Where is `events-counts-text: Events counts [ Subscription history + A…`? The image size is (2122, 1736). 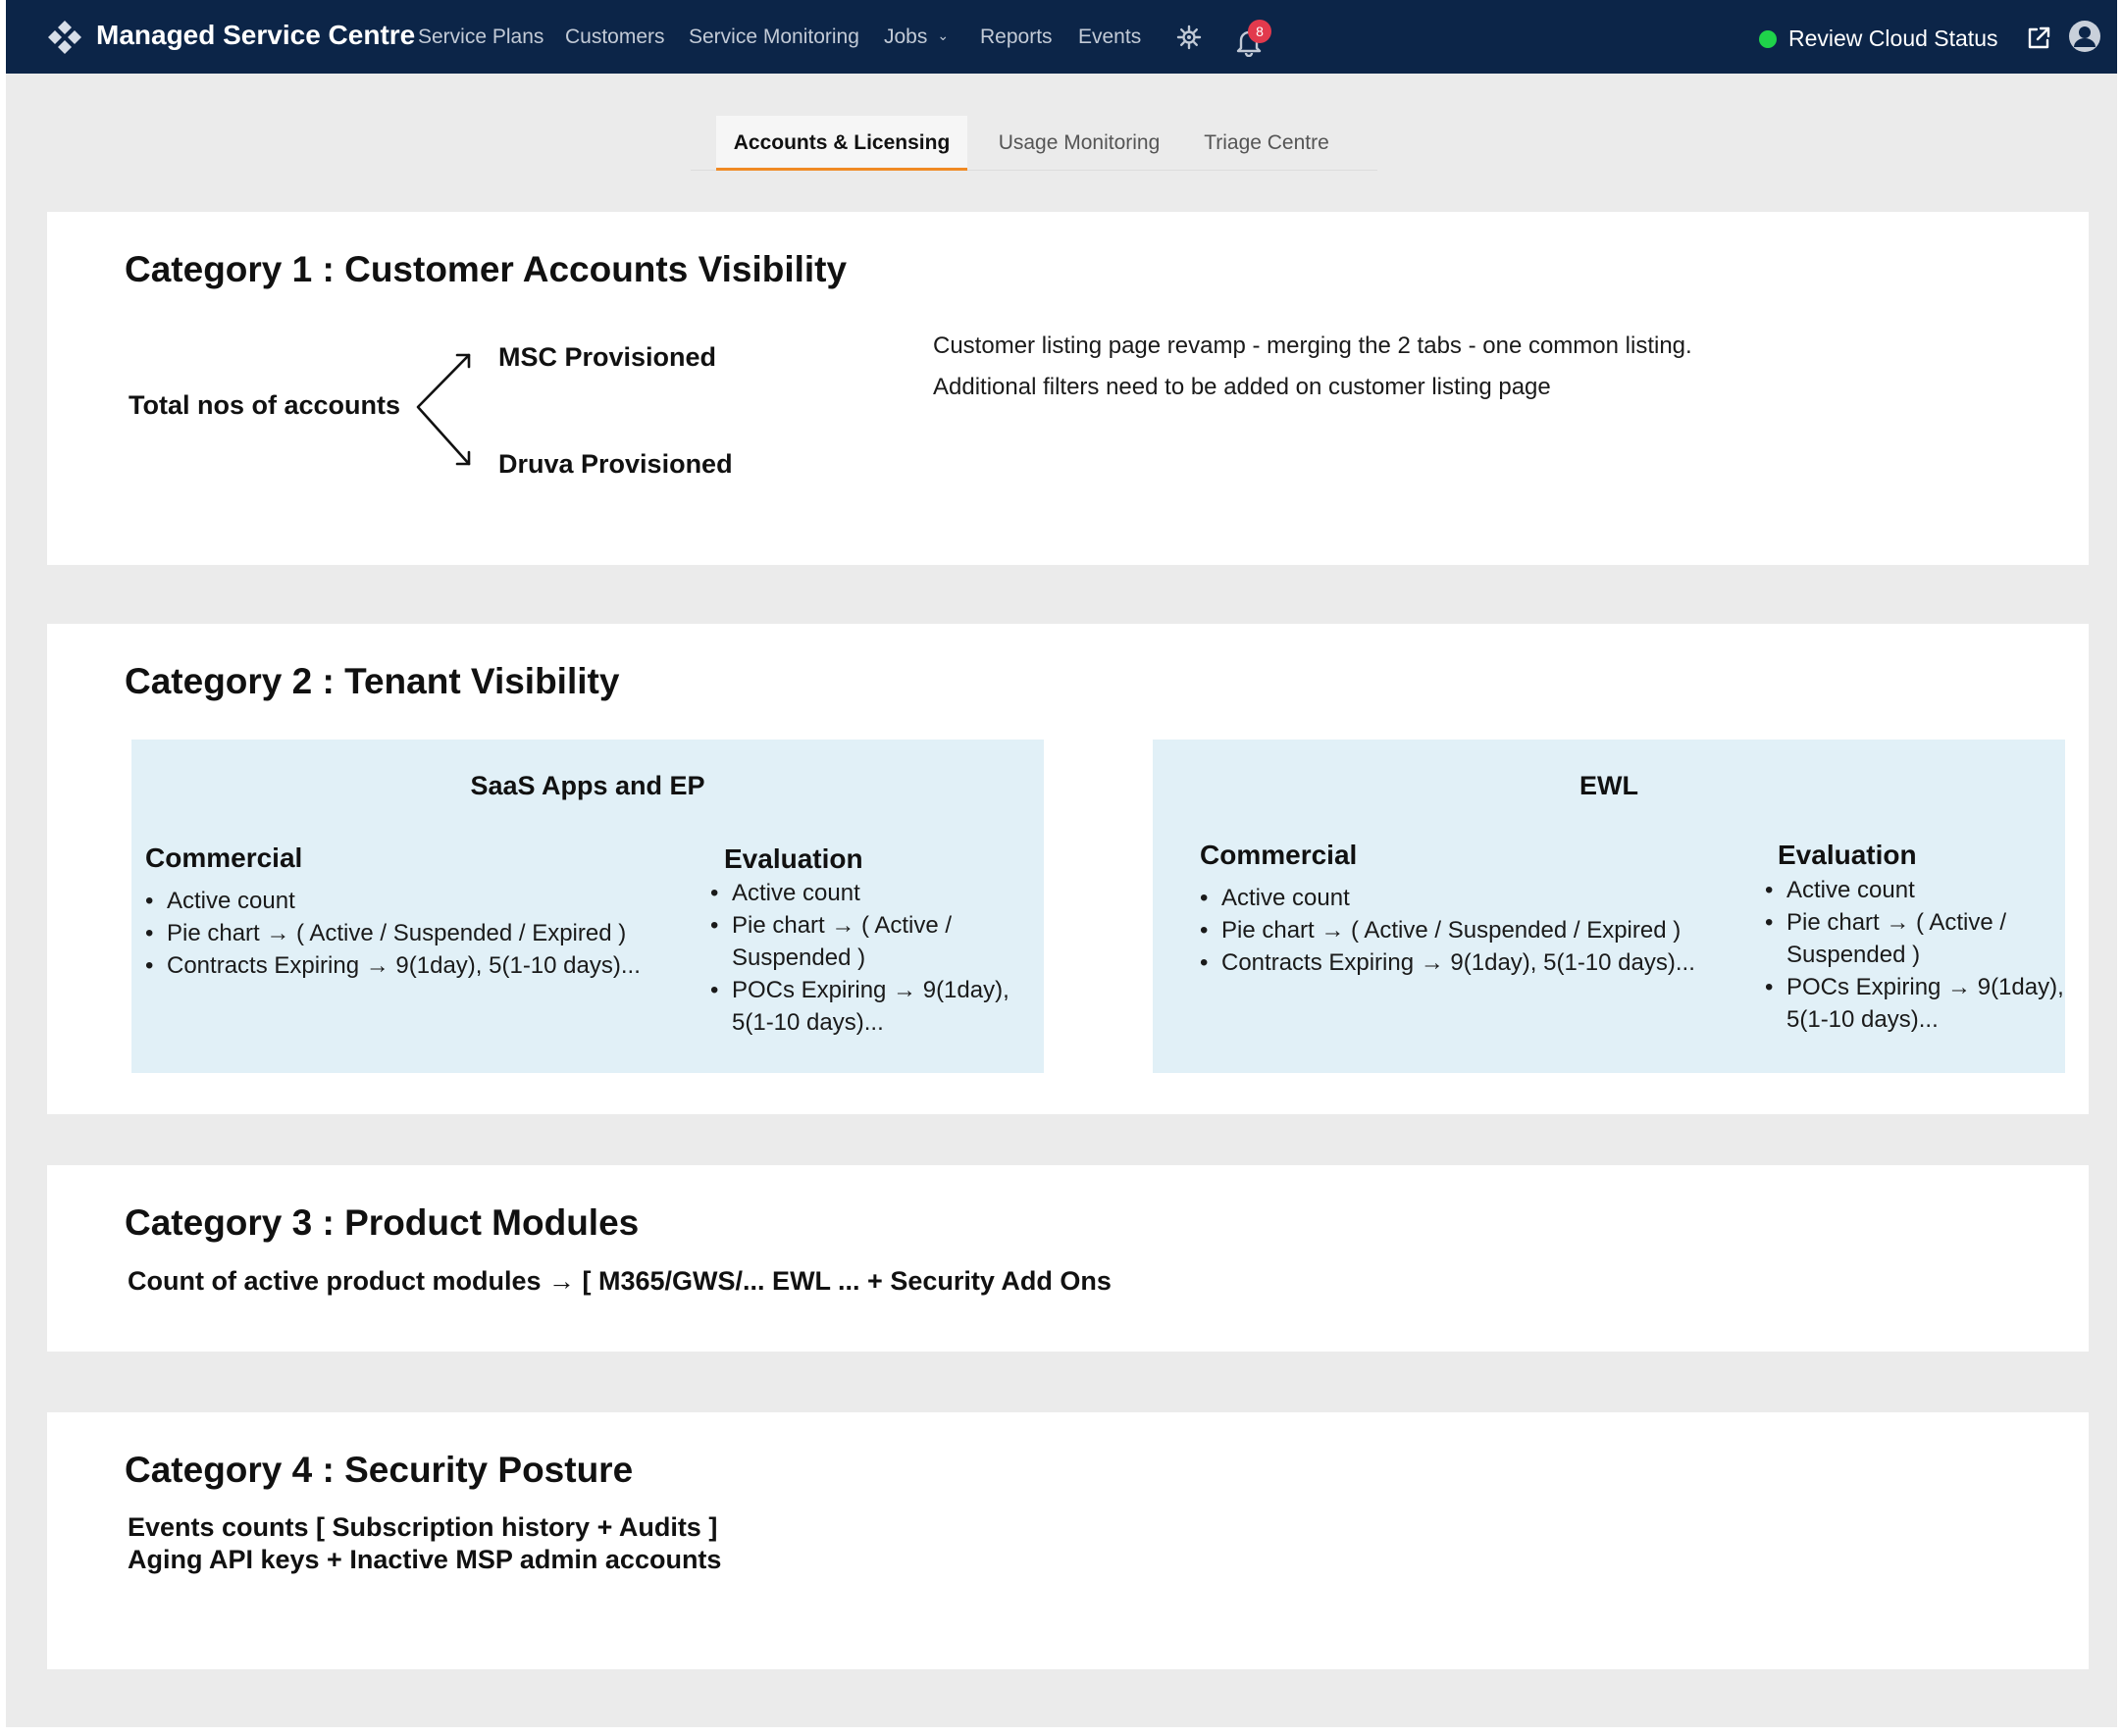
events-counts-text: Events counts [ Subscription history + A… is located at coordinates (423, 1527).